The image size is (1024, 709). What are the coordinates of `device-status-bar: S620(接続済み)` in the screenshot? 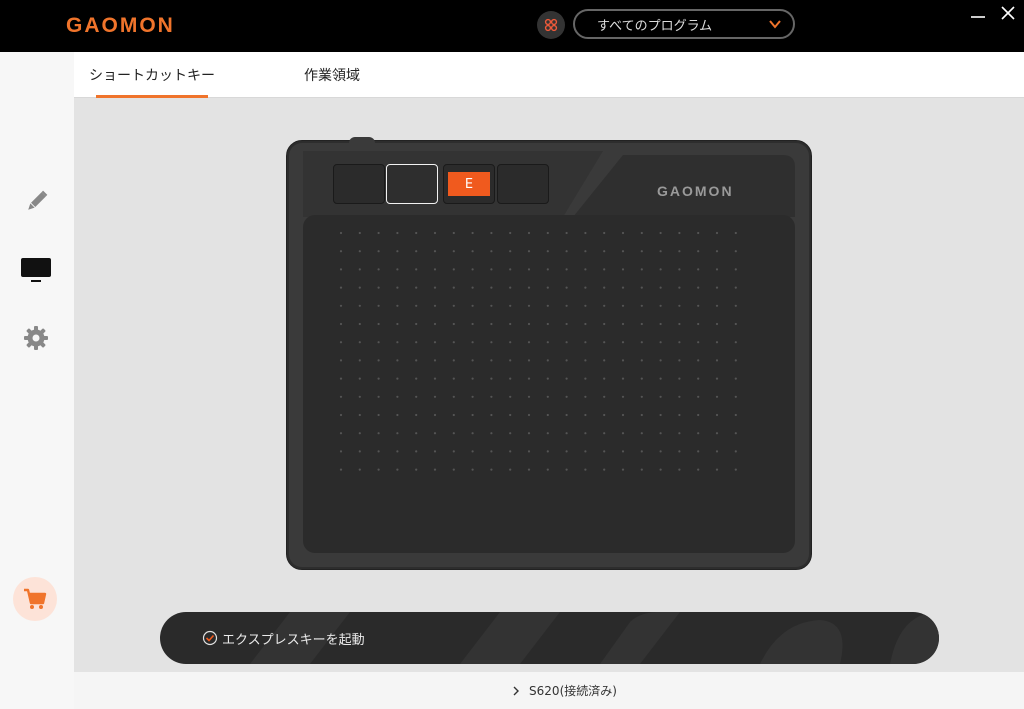 It's located at (549, 690).